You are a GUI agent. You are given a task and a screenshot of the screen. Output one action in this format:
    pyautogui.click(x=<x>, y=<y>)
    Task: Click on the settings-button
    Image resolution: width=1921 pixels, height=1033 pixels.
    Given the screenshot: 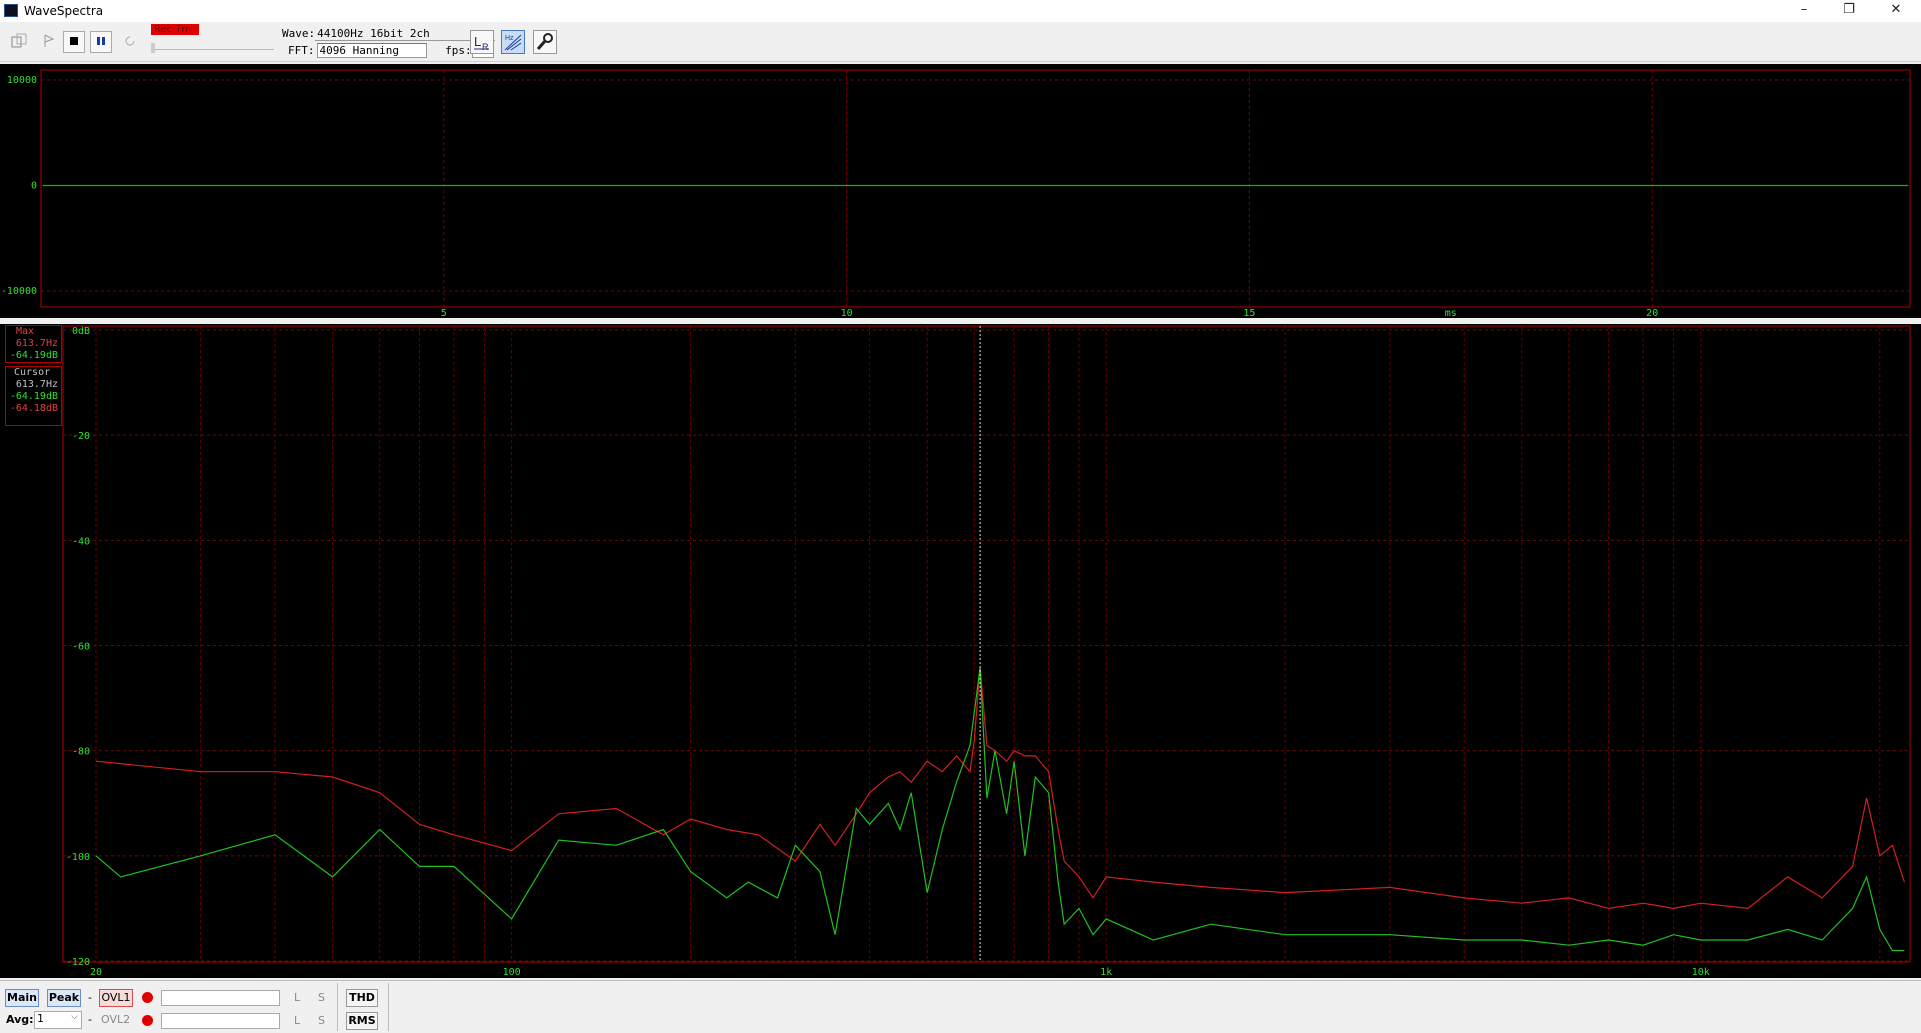 What is the action you would take?
    pyautogui.click(x=545, y=42)
    